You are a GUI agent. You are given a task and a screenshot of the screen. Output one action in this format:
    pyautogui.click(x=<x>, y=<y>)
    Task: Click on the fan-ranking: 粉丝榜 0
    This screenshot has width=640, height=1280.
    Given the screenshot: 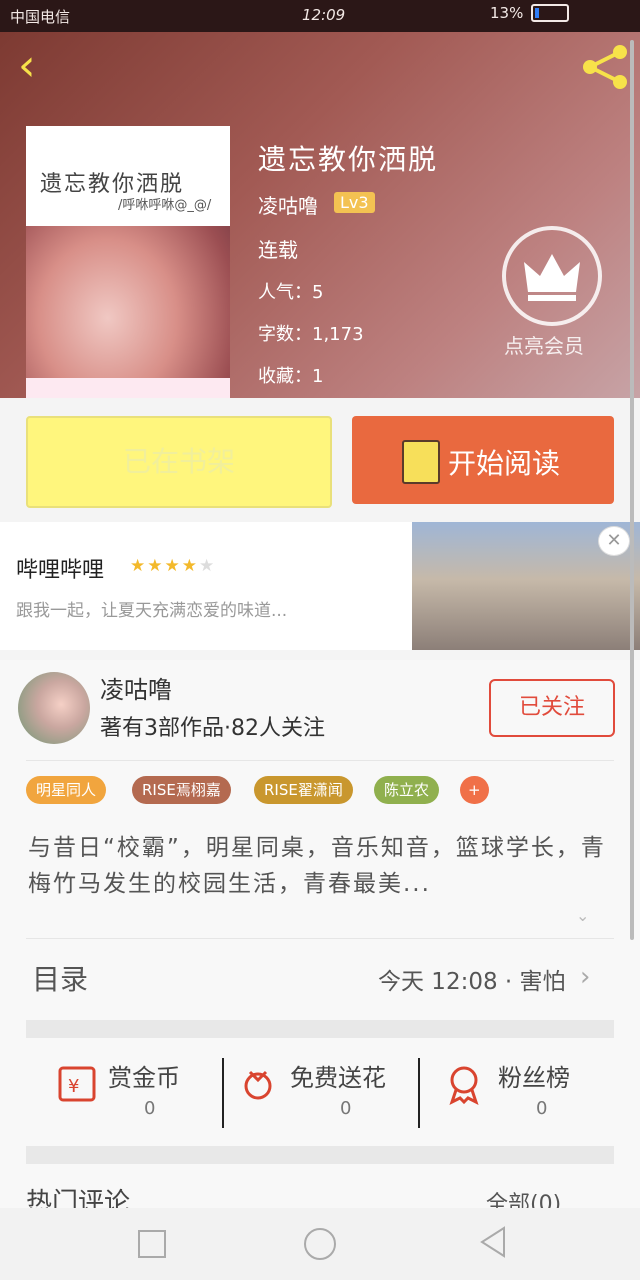 What is the action you would take?
    pyautogui.click(x=516, y=1094)
    